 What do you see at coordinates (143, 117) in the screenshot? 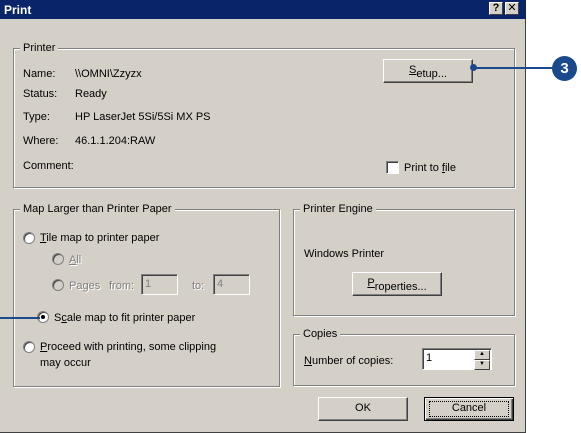
I see `type-value: HP LaserJet 5Si/5Si MX PS` at bounding box center [143, 117].